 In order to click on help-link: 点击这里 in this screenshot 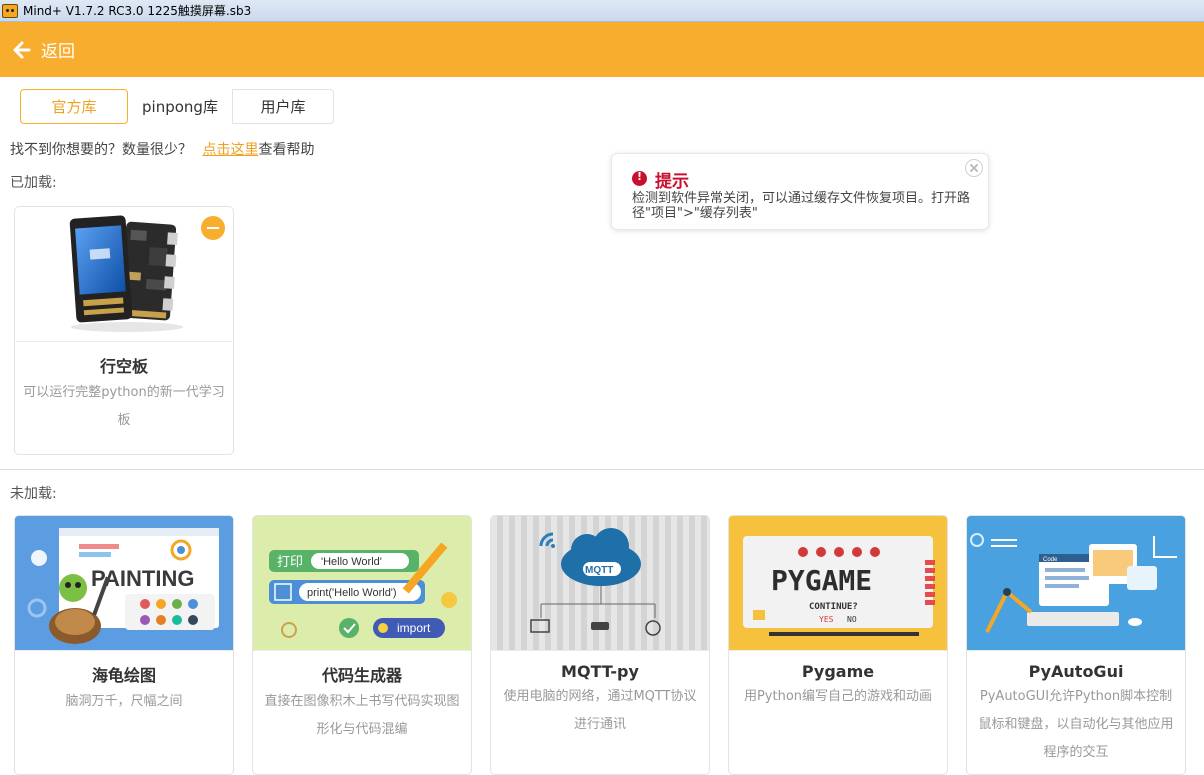, I will do `click(230, 150)`.